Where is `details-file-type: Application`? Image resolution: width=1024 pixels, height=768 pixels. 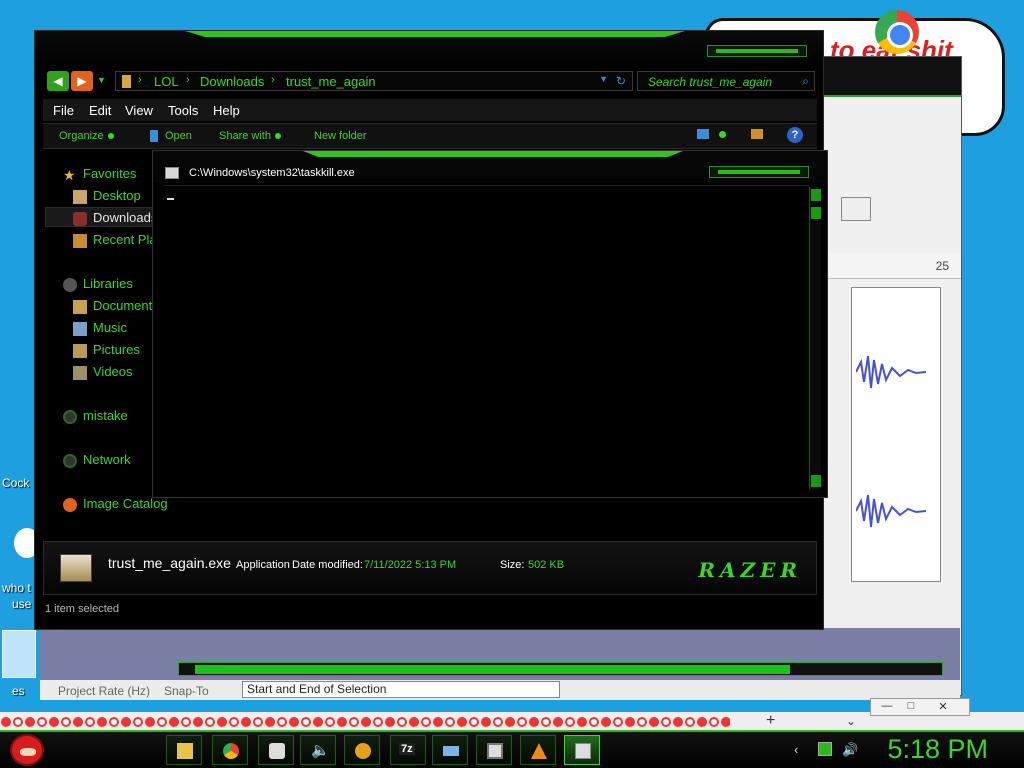
details-file-type: Application is located at coordinates (263, 565).